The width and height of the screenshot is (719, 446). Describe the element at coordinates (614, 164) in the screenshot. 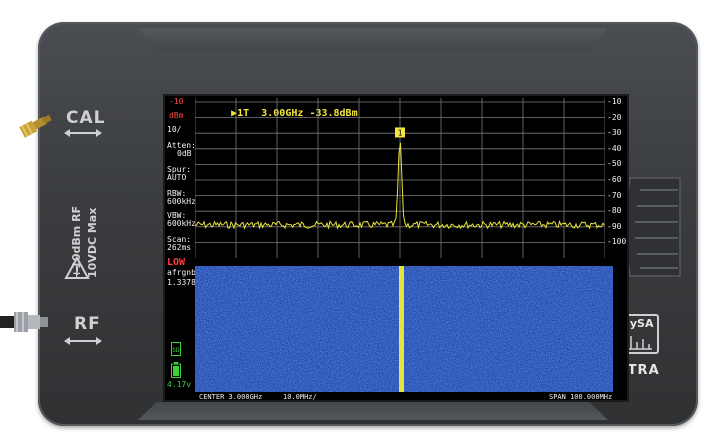

I see `y-tick-label: -50` at that location.